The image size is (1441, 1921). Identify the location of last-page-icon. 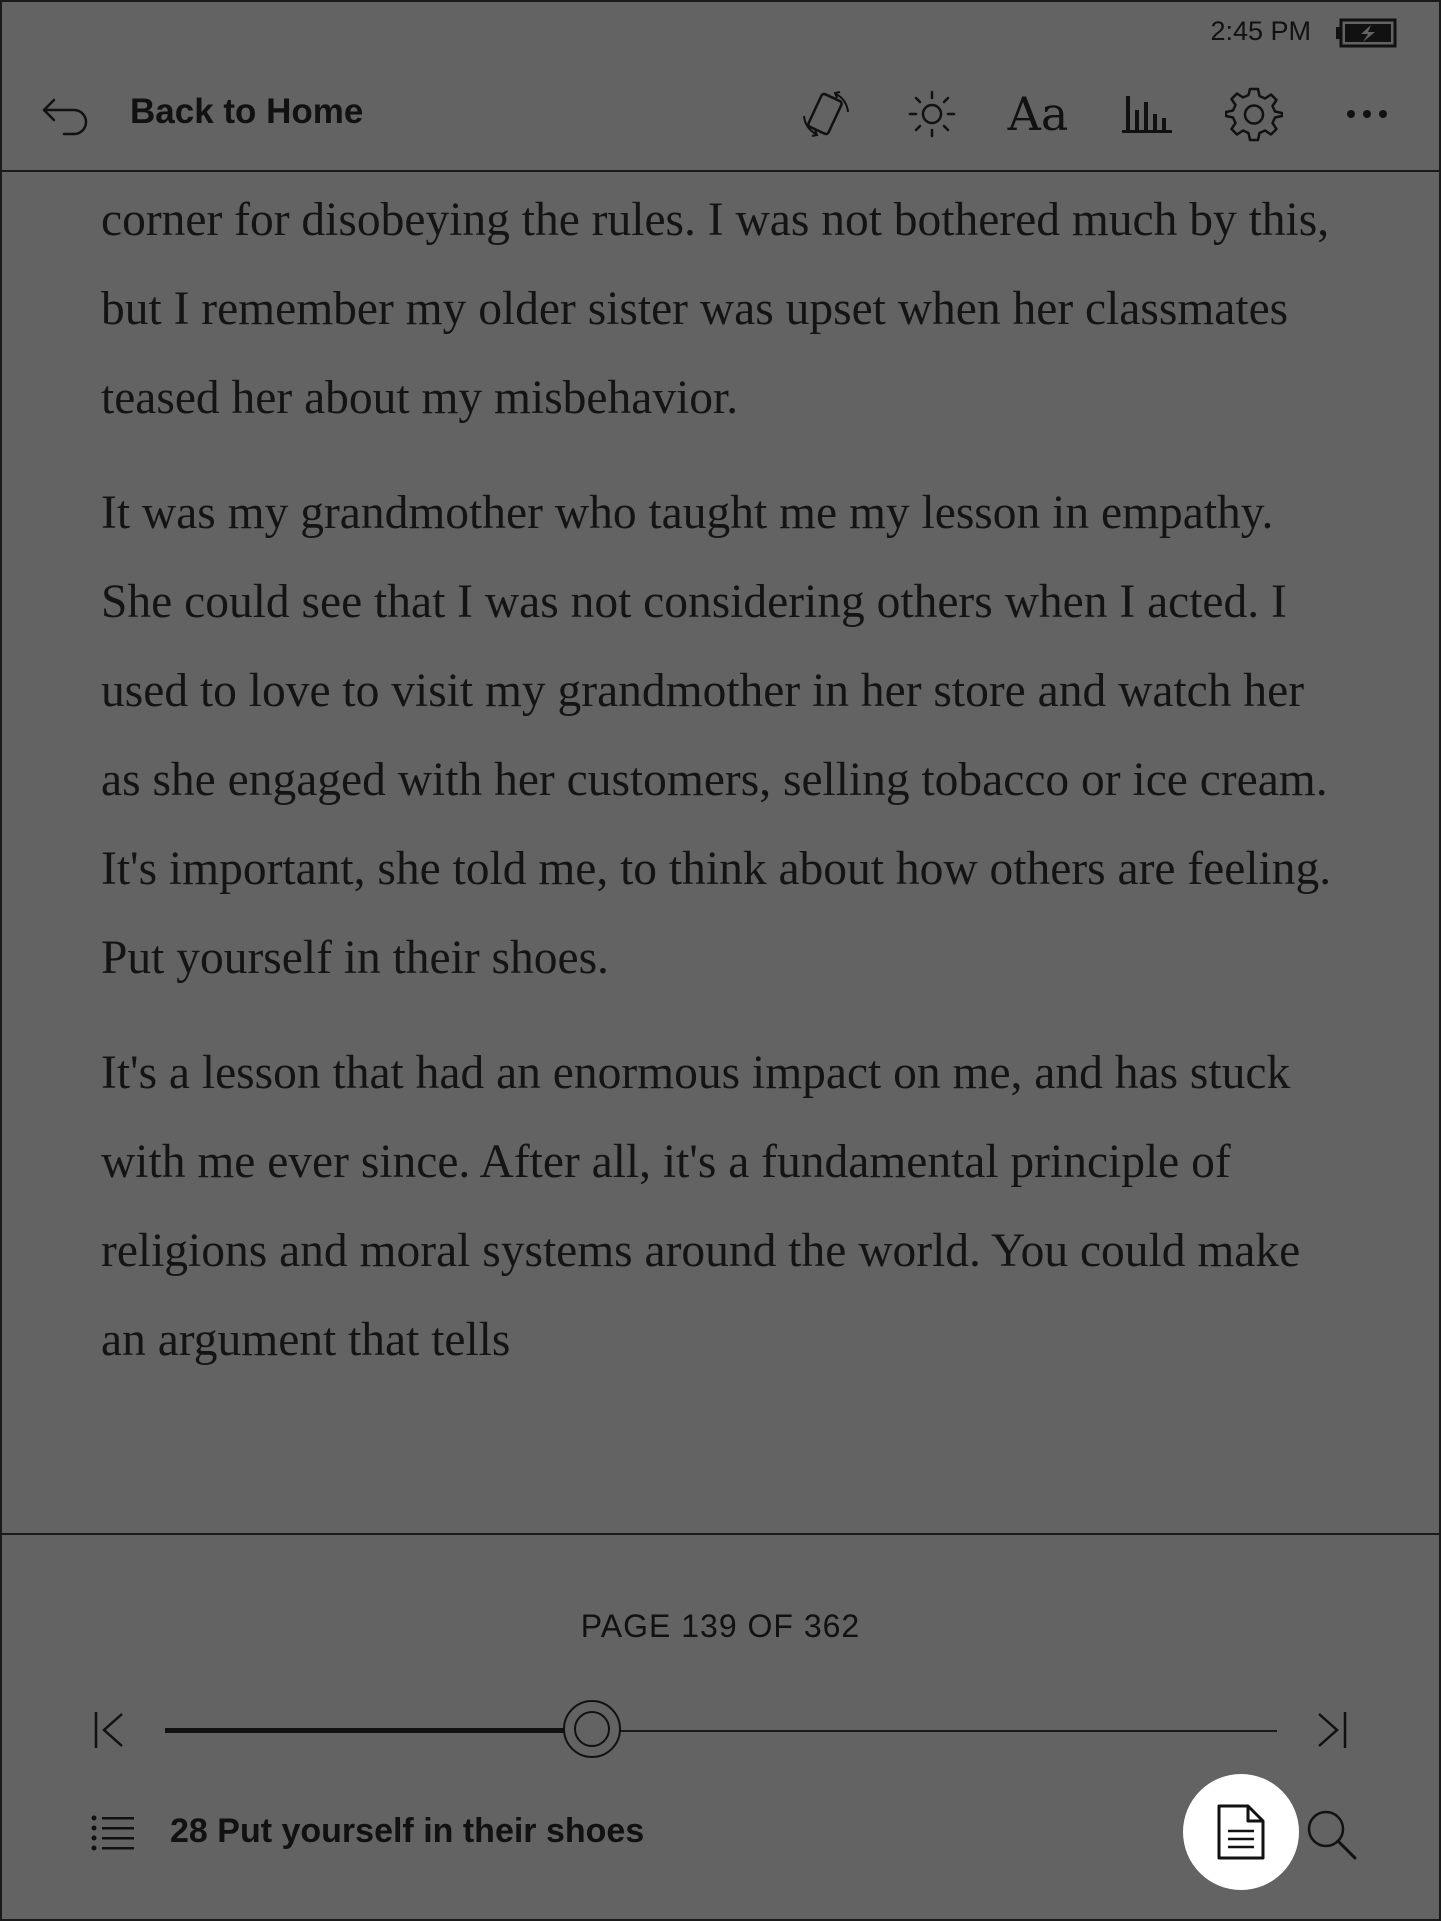
(1331, 1730).